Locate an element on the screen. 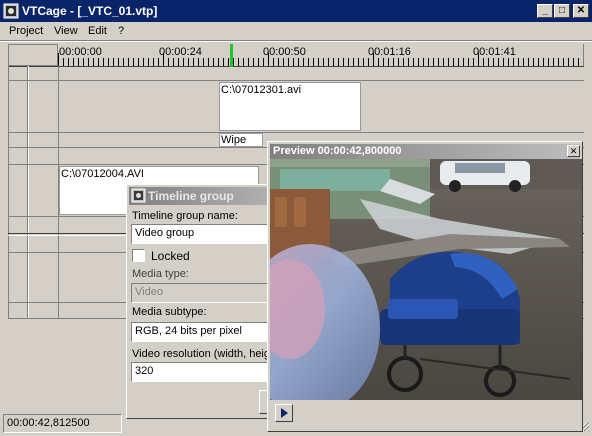 This screenshot has width=592, height=436. menu-view: View is located at coordinates (66, 31).